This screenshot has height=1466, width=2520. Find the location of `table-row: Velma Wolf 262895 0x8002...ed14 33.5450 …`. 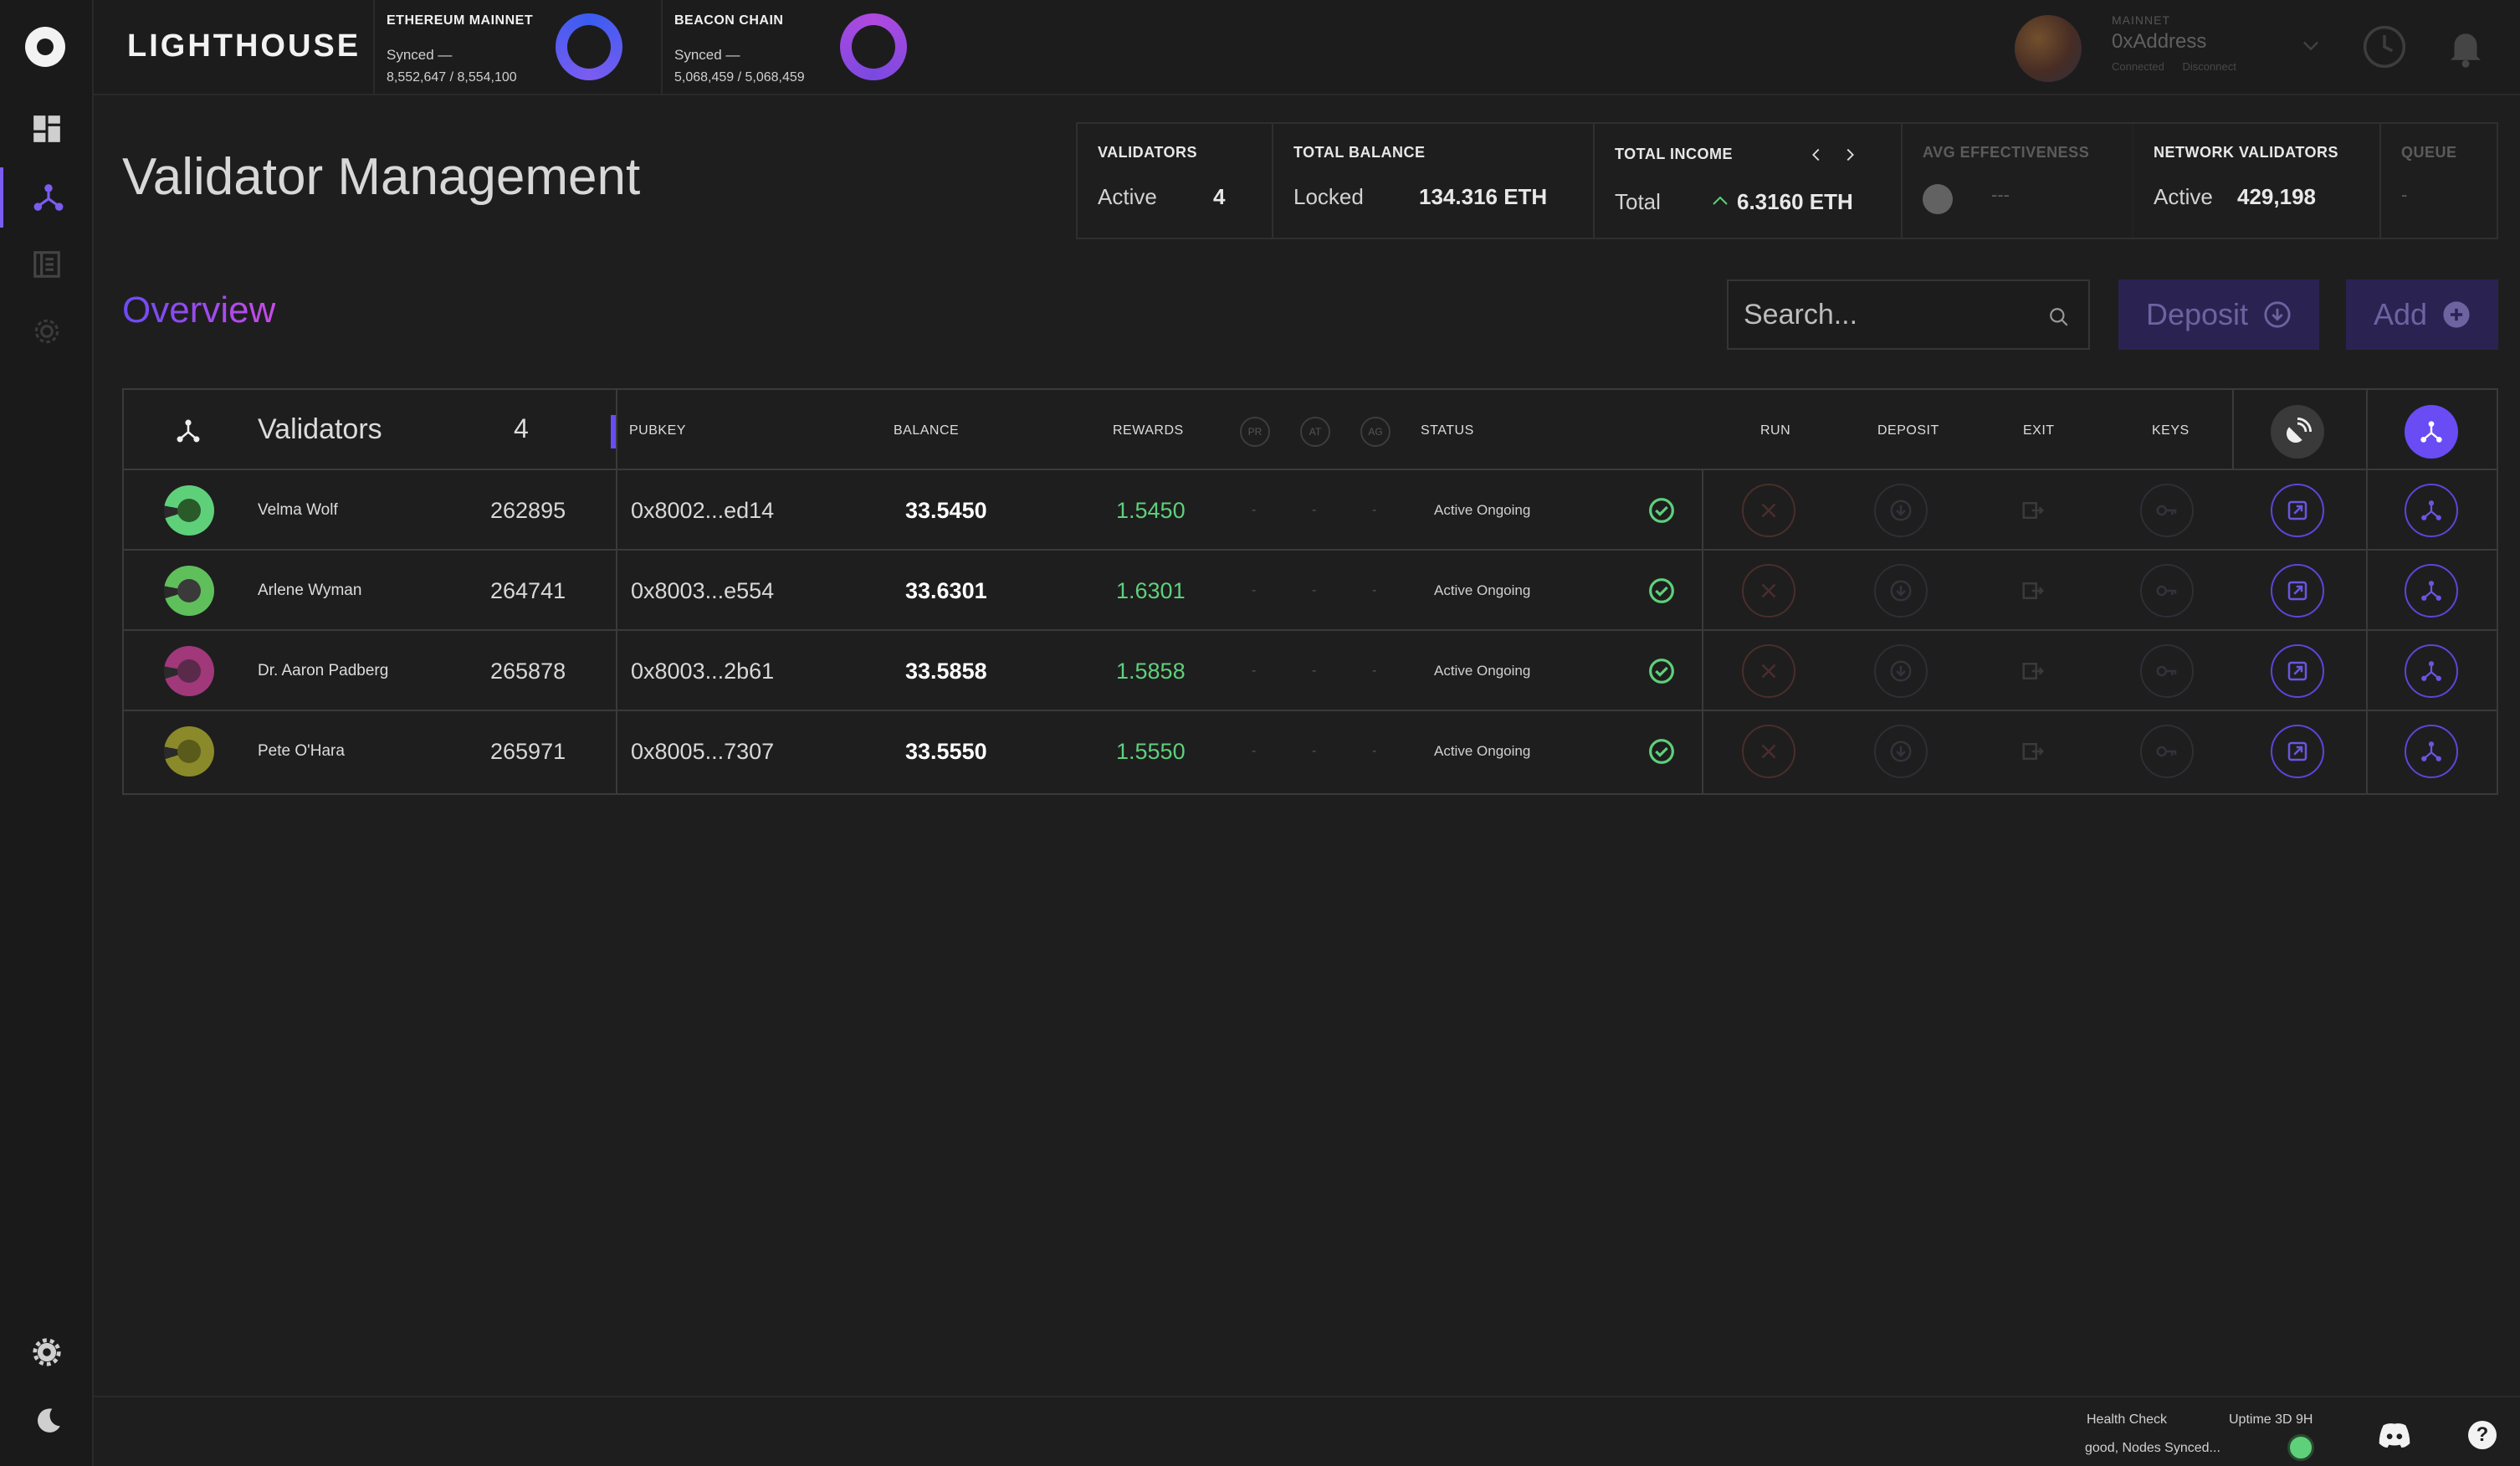

table-row: Velma Wolf 262895 0x8002...ed14 33.5450 … is located at coordinates (1310, 510).